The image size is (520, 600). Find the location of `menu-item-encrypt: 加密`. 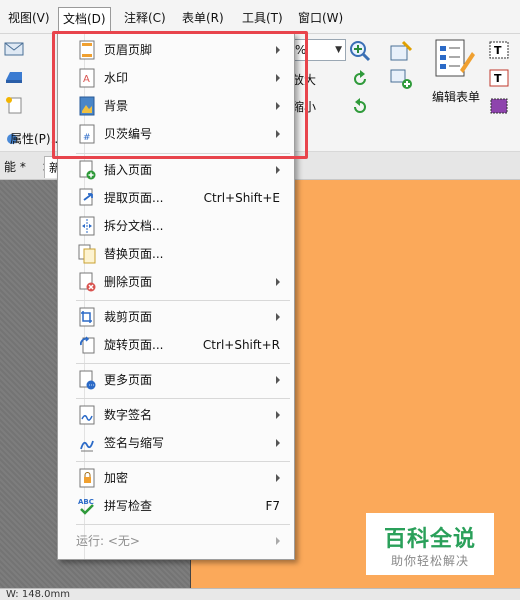

menu-item-encrypt: 加密 is located at coordinates (176, 478).